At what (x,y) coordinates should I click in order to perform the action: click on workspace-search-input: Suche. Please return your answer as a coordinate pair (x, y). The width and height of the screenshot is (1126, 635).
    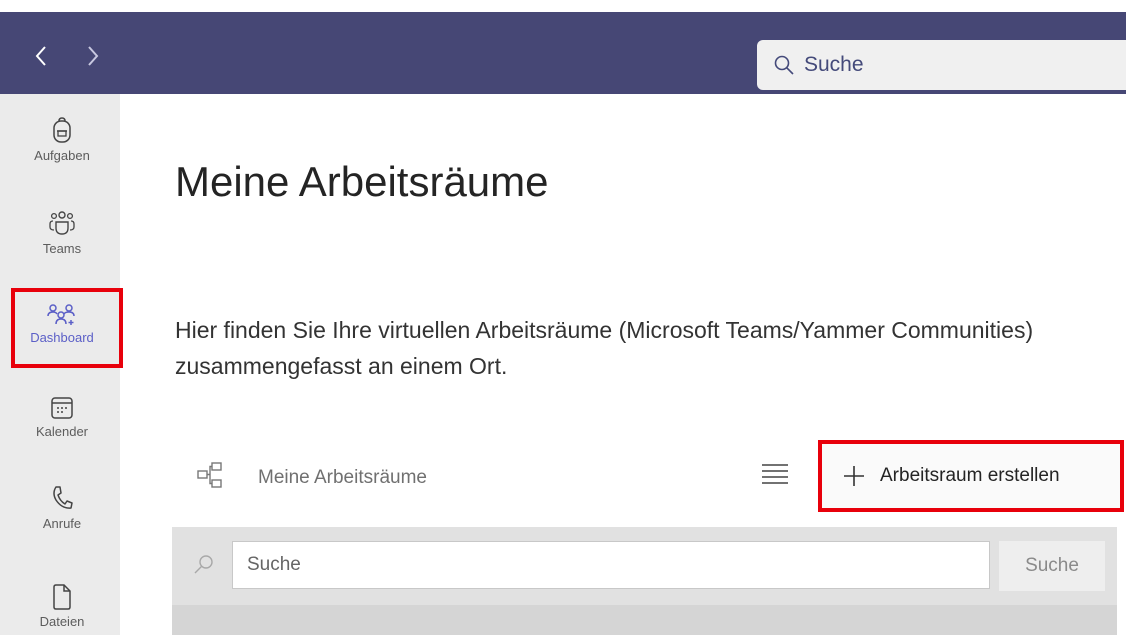
    Looking at the image, I should click on (611, 565).